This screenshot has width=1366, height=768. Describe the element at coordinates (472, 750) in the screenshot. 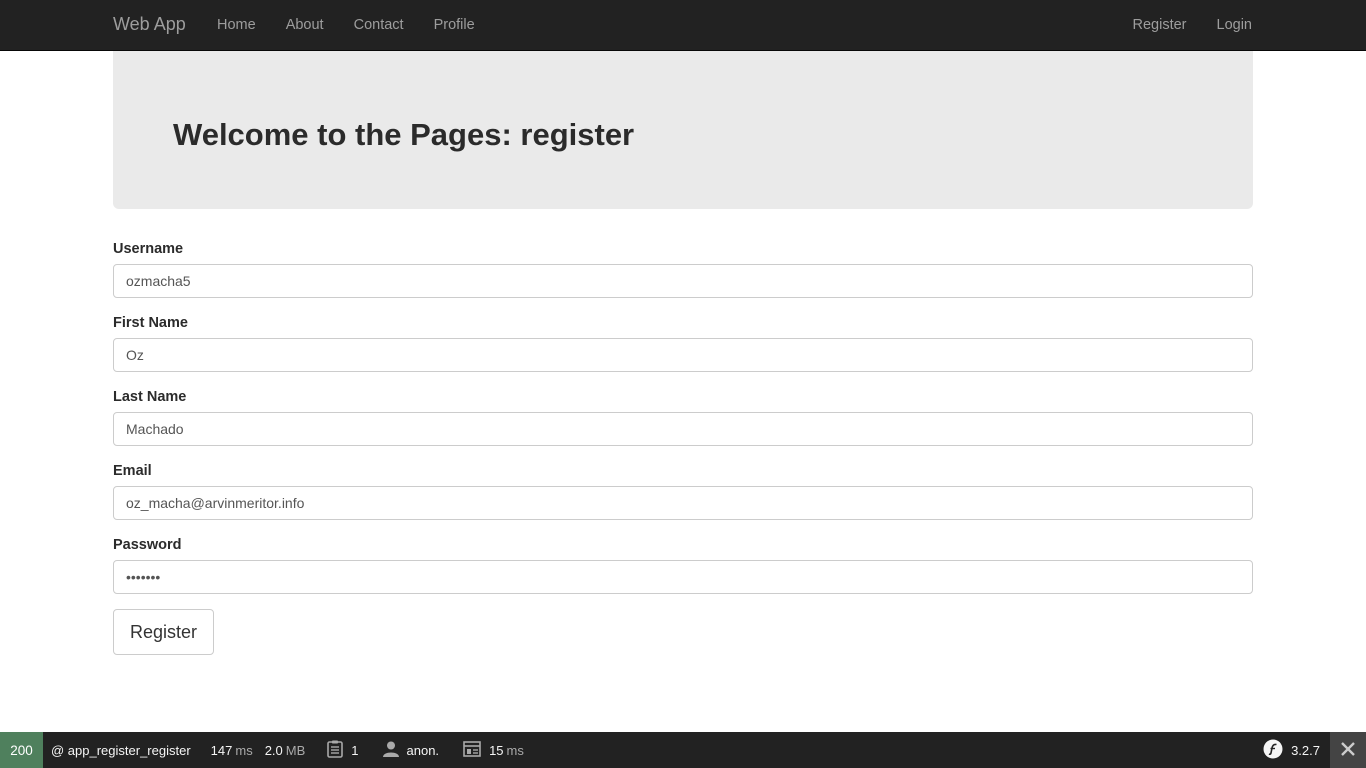

I see `layout-icon` at that location.